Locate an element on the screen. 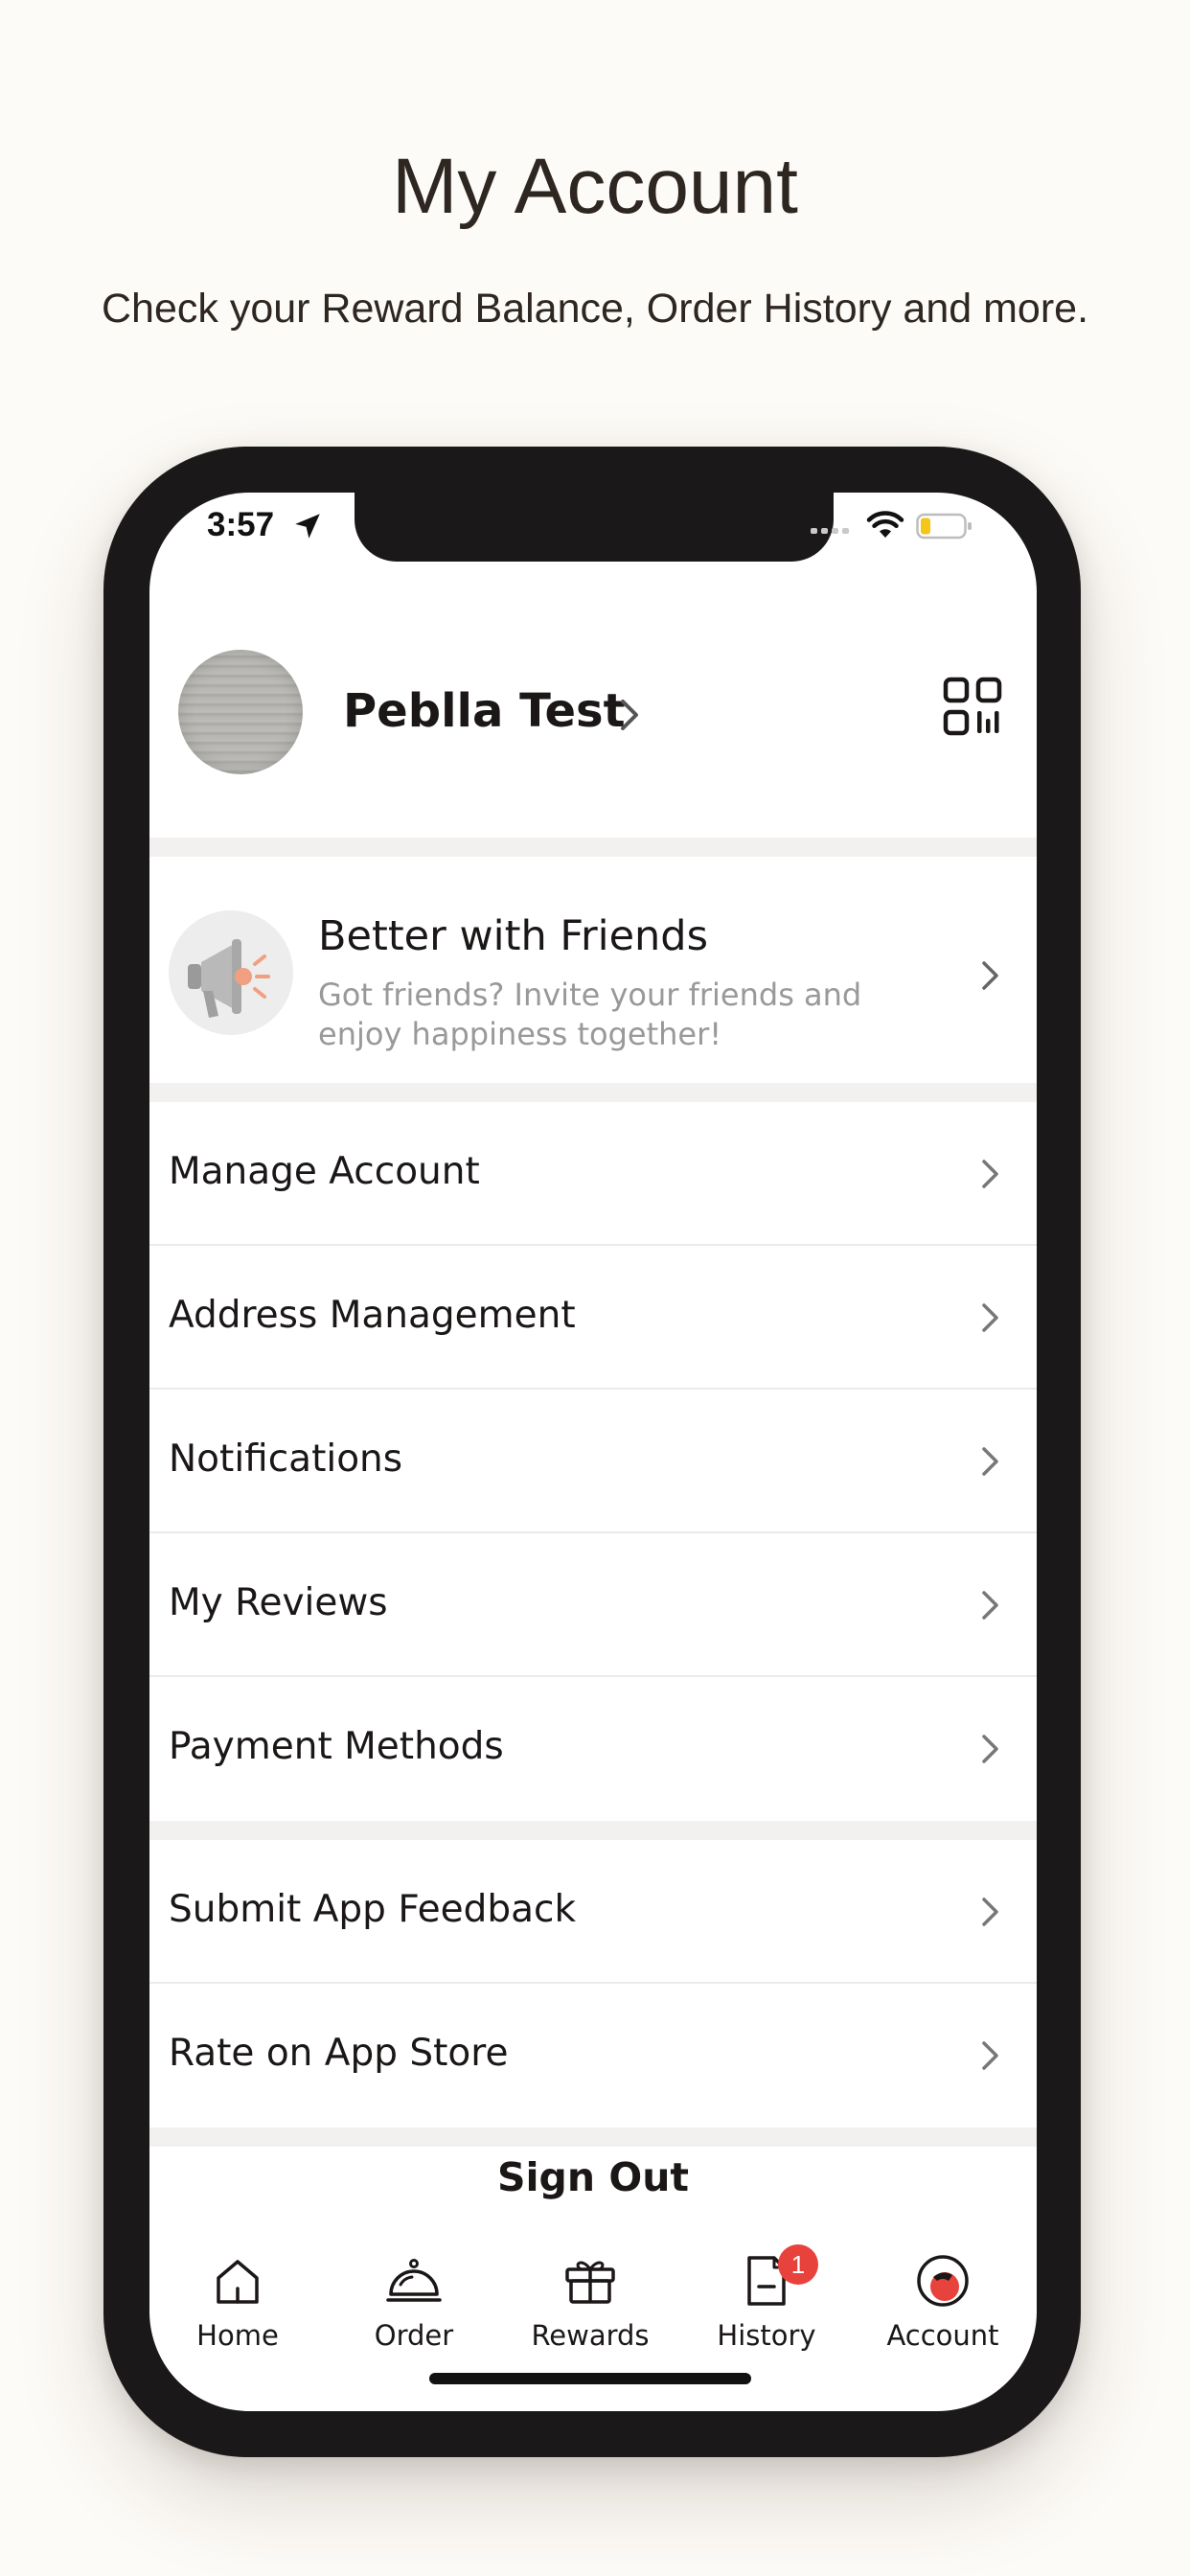  history-badge: 1 is located at coordinates (798, 2264).